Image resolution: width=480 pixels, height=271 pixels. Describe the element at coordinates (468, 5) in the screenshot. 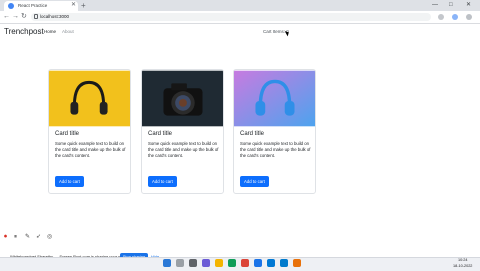

I see `close-window-button: ✕` at that location.